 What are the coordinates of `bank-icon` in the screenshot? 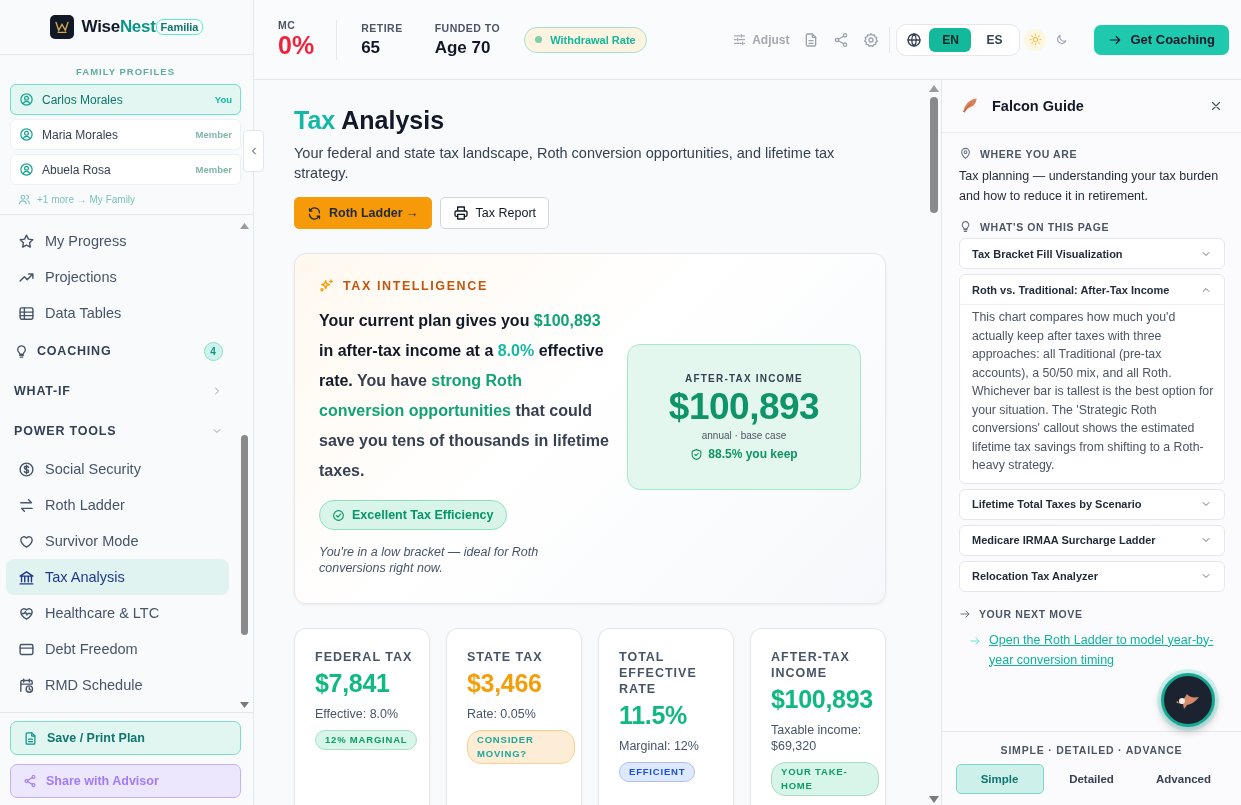 It's located at (26, 577).